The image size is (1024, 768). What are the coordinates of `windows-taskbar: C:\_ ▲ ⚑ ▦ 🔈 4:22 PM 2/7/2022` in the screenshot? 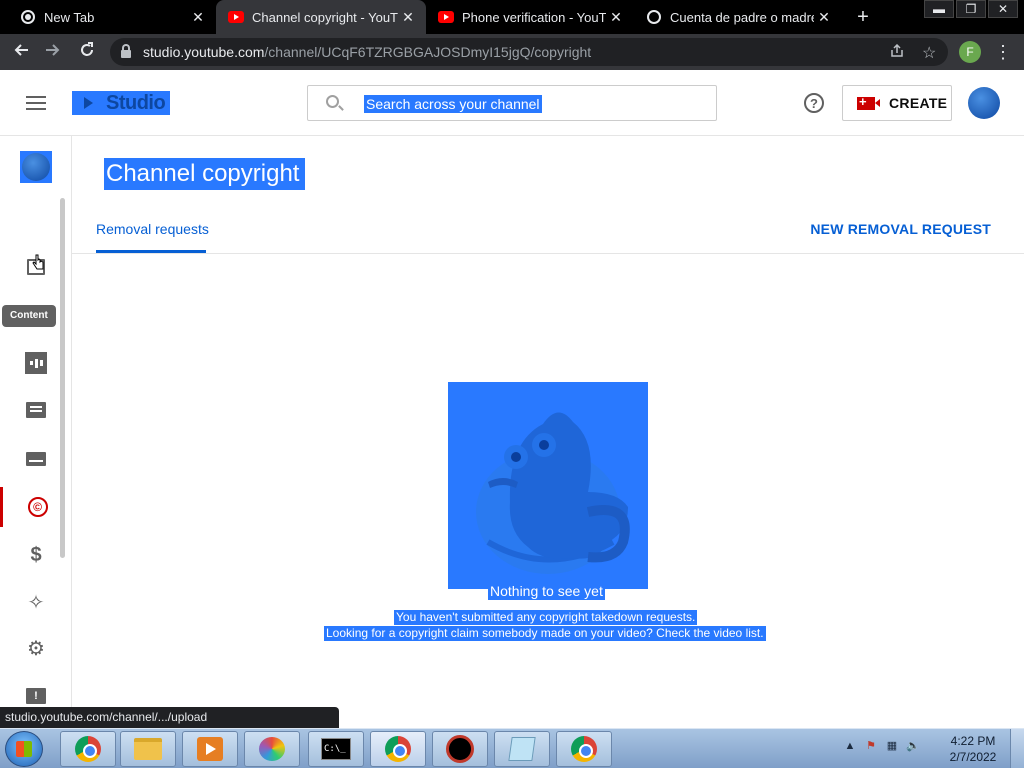 It's located at (512, 748).